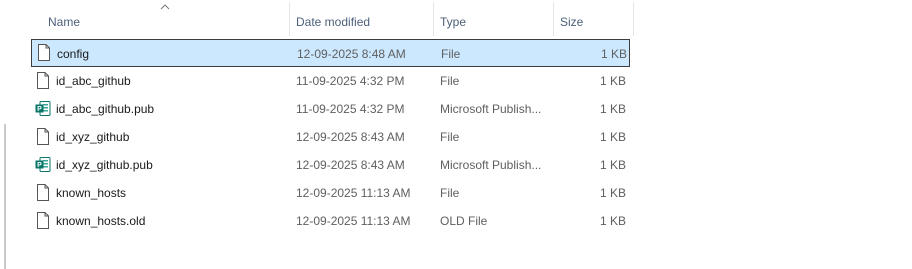 The image size is (912, 269). I want to click on file-name: id_abc_github.pub, so click(105, 109).